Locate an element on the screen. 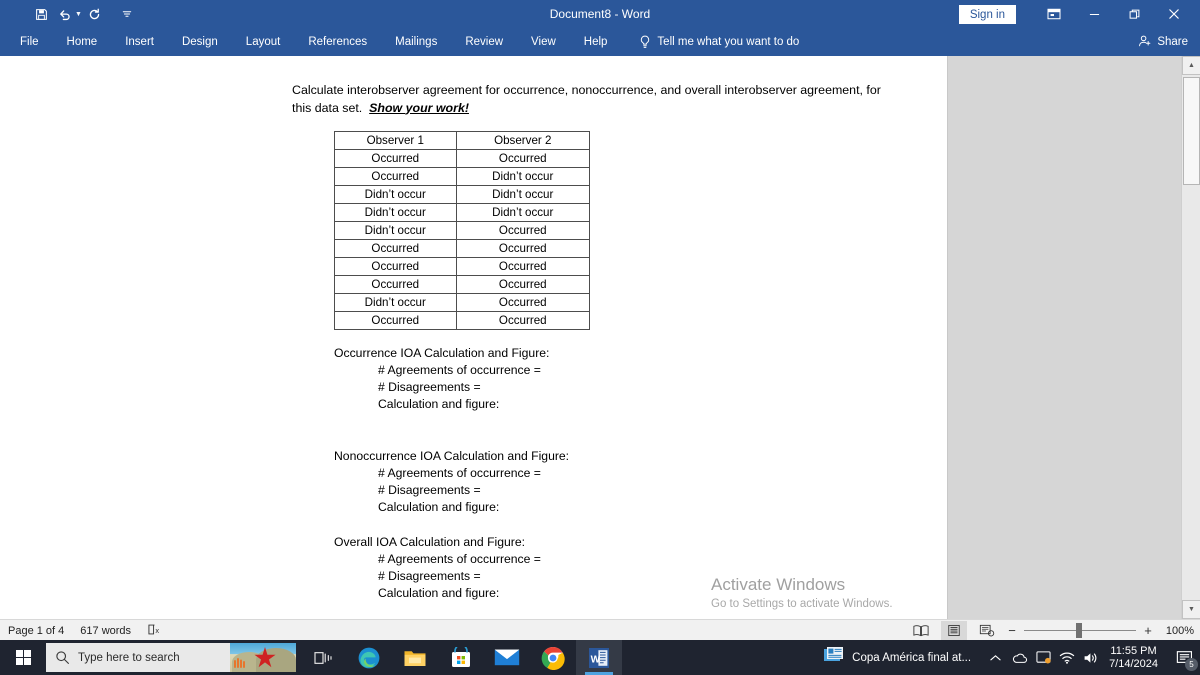 Image resolution: width=1200 pixels, height=675 pixels. share-button: Share is located at coordinates (1163, 42).